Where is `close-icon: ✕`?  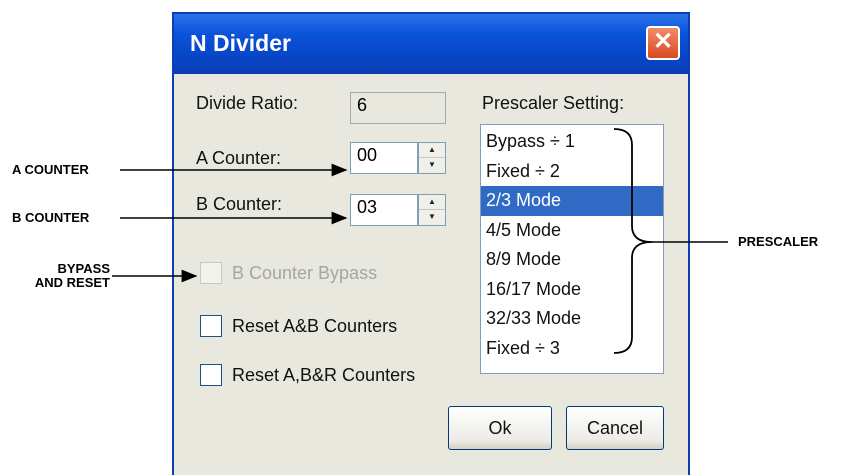
close-icon: ✕ is located at coordinates (663, 41).